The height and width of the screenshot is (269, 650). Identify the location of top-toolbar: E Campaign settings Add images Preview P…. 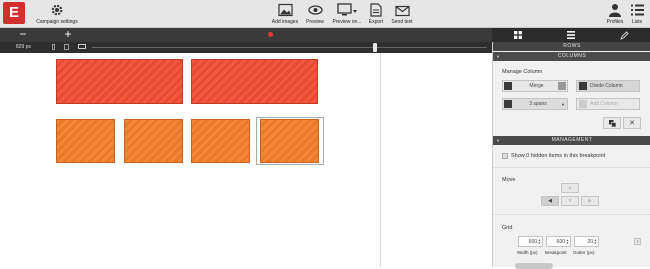
(325, 14).